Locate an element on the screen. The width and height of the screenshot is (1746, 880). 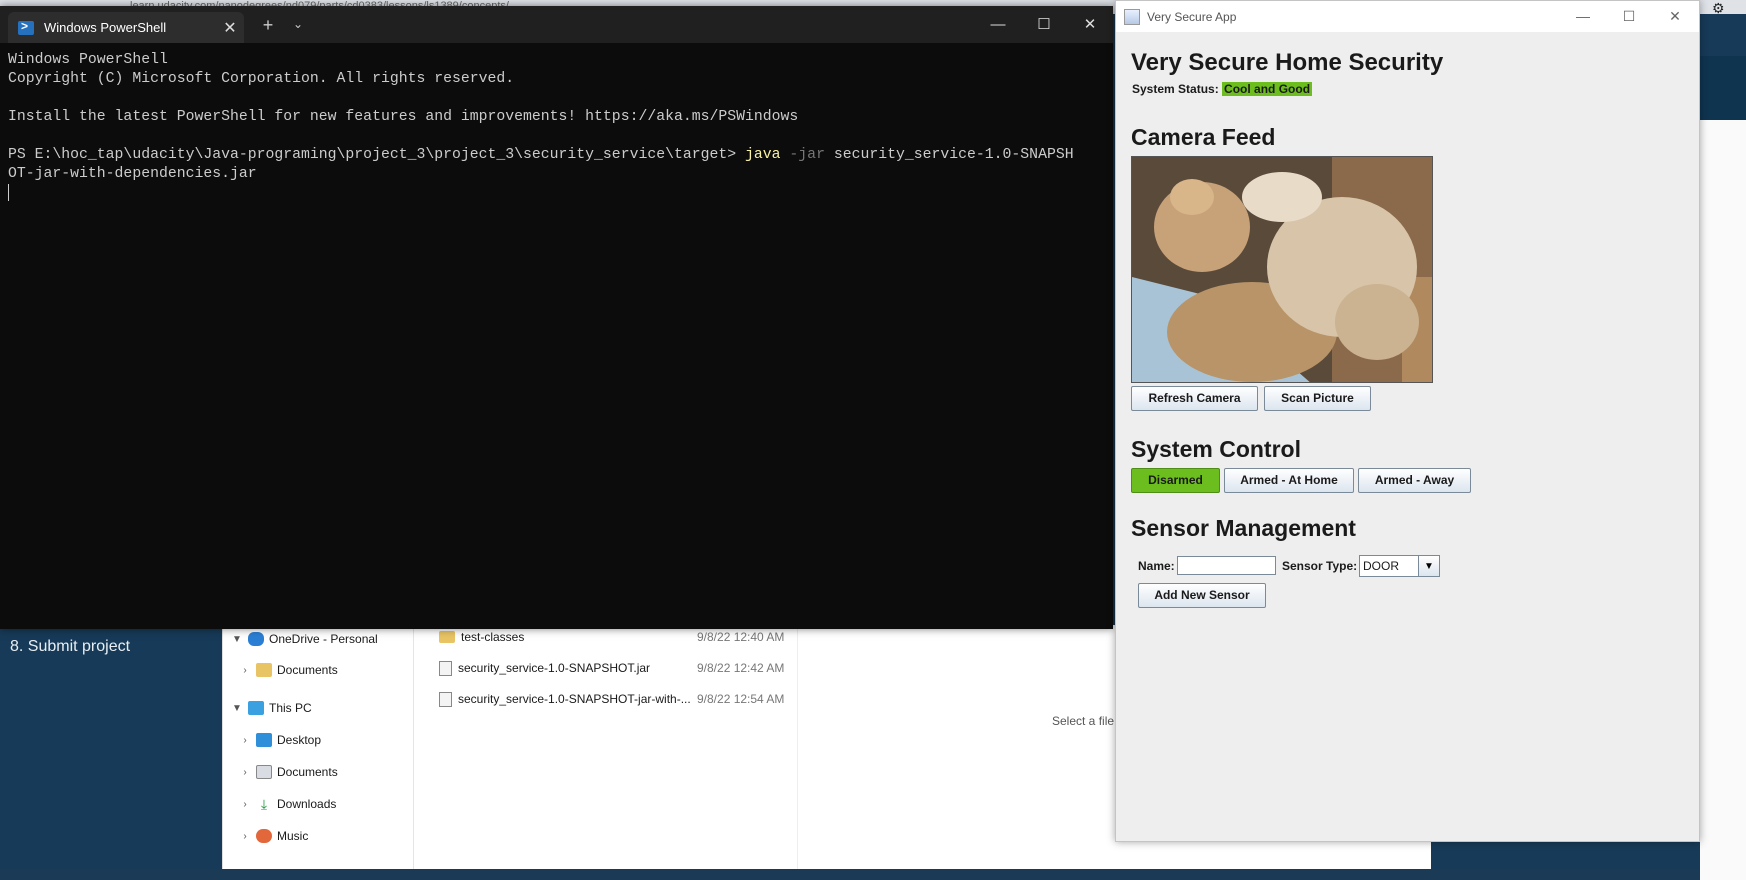
documents-icon is located at coordinates (264, 772).